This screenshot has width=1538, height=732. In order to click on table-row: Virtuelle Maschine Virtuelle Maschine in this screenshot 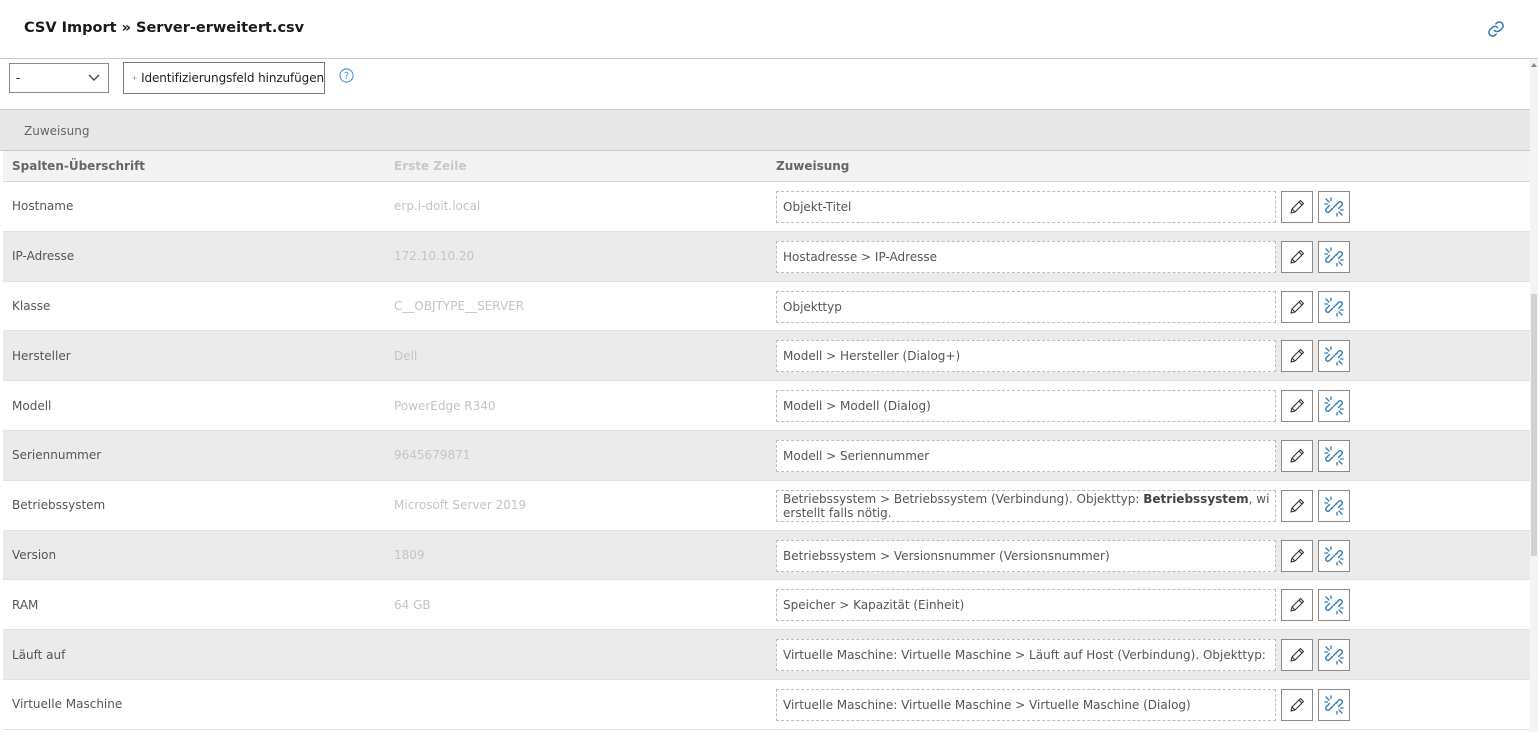, I will do `click(766, 704)`.